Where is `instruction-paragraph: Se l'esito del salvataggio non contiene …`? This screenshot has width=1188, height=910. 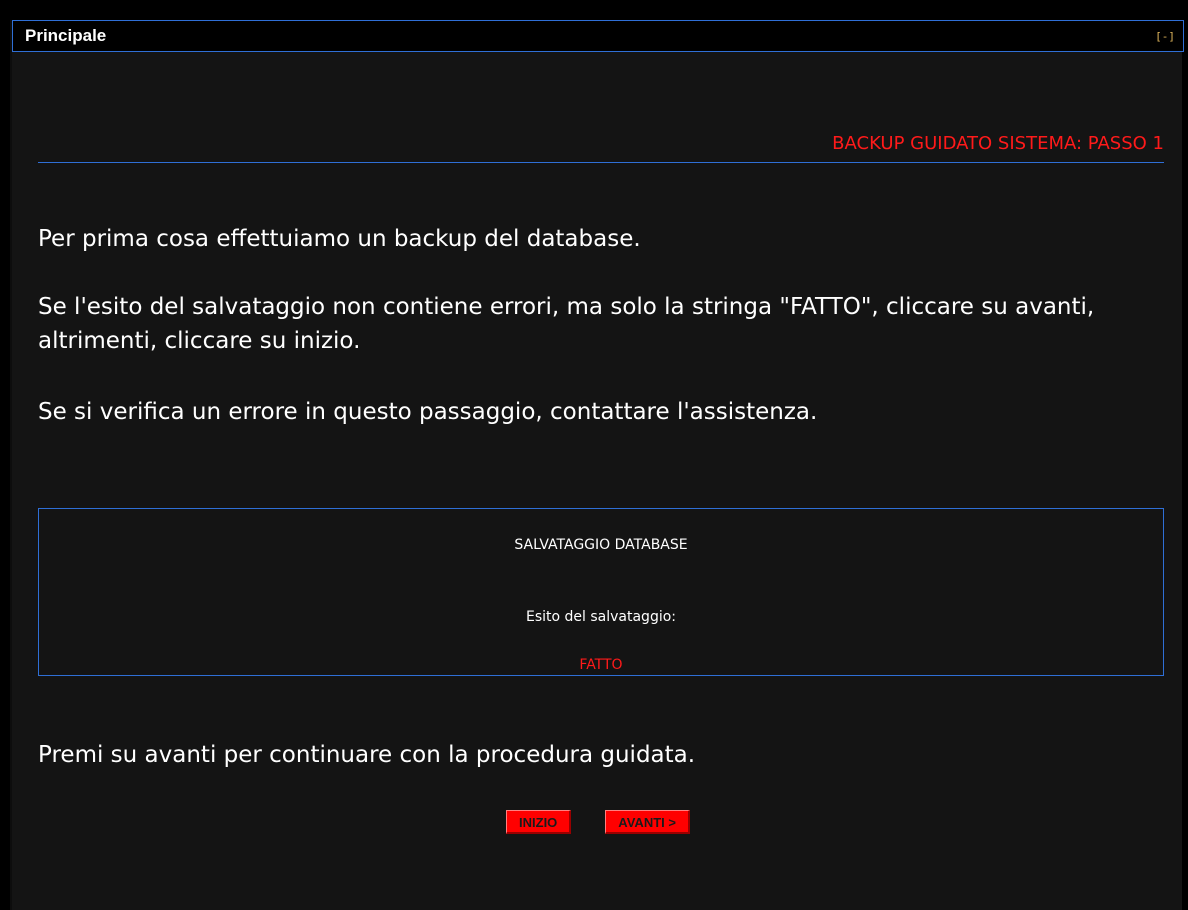
instruction-paragraph: Se l'esito del salvataggio non contiene … is located at coordinates (566, 324).